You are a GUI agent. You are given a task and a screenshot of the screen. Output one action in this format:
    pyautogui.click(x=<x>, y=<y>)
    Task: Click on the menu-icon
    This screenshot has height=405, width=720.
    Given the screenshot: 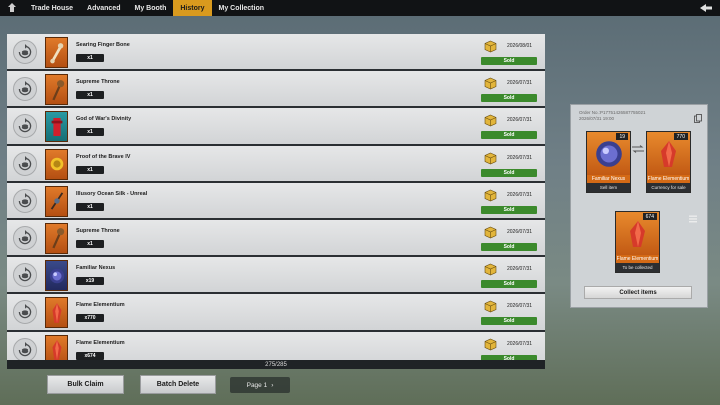 What is the action you would take?
    pyautogui.click(x=693, y=219)
    